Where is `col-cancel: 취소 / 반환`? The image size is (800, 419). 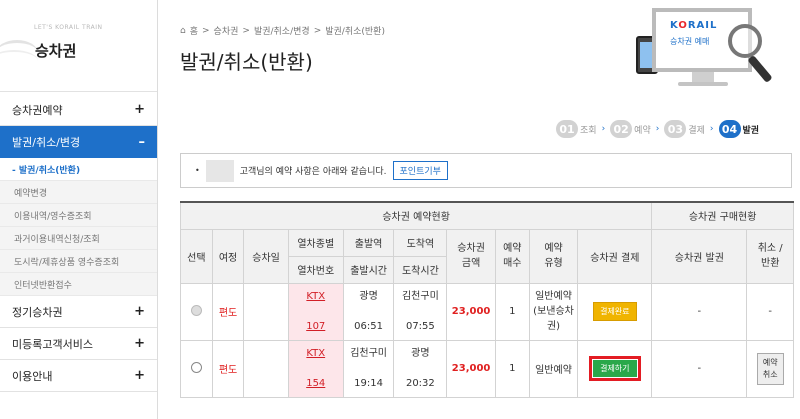 col-cancel: 취소 / 반환 is located at coordinates (770, 256).